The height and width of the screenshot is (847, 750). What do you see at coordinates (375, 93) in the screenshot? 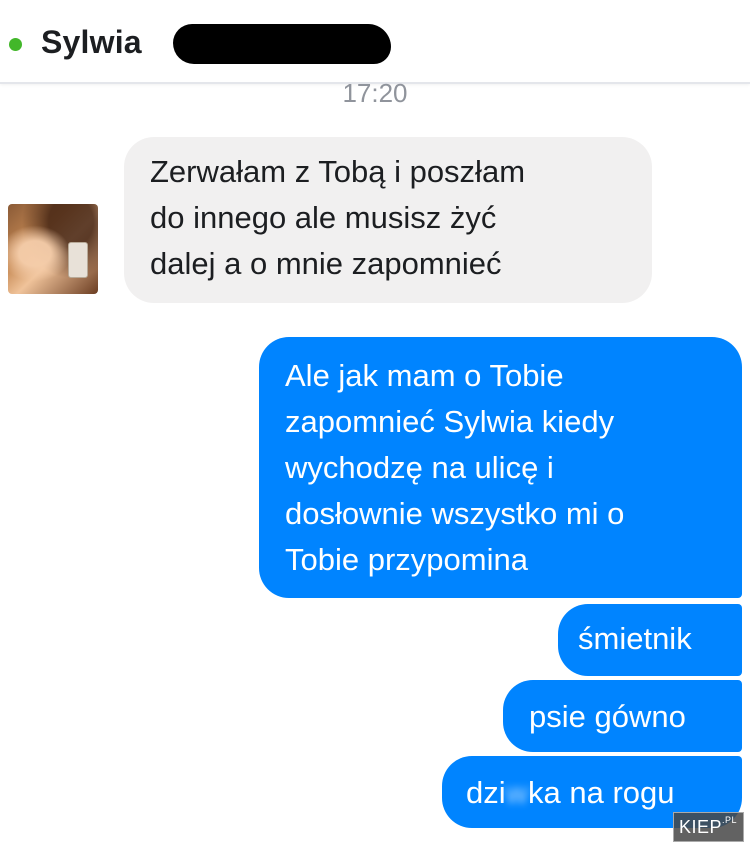
I see `message-timestamp: 17:20` at bounding box center [375, 93].